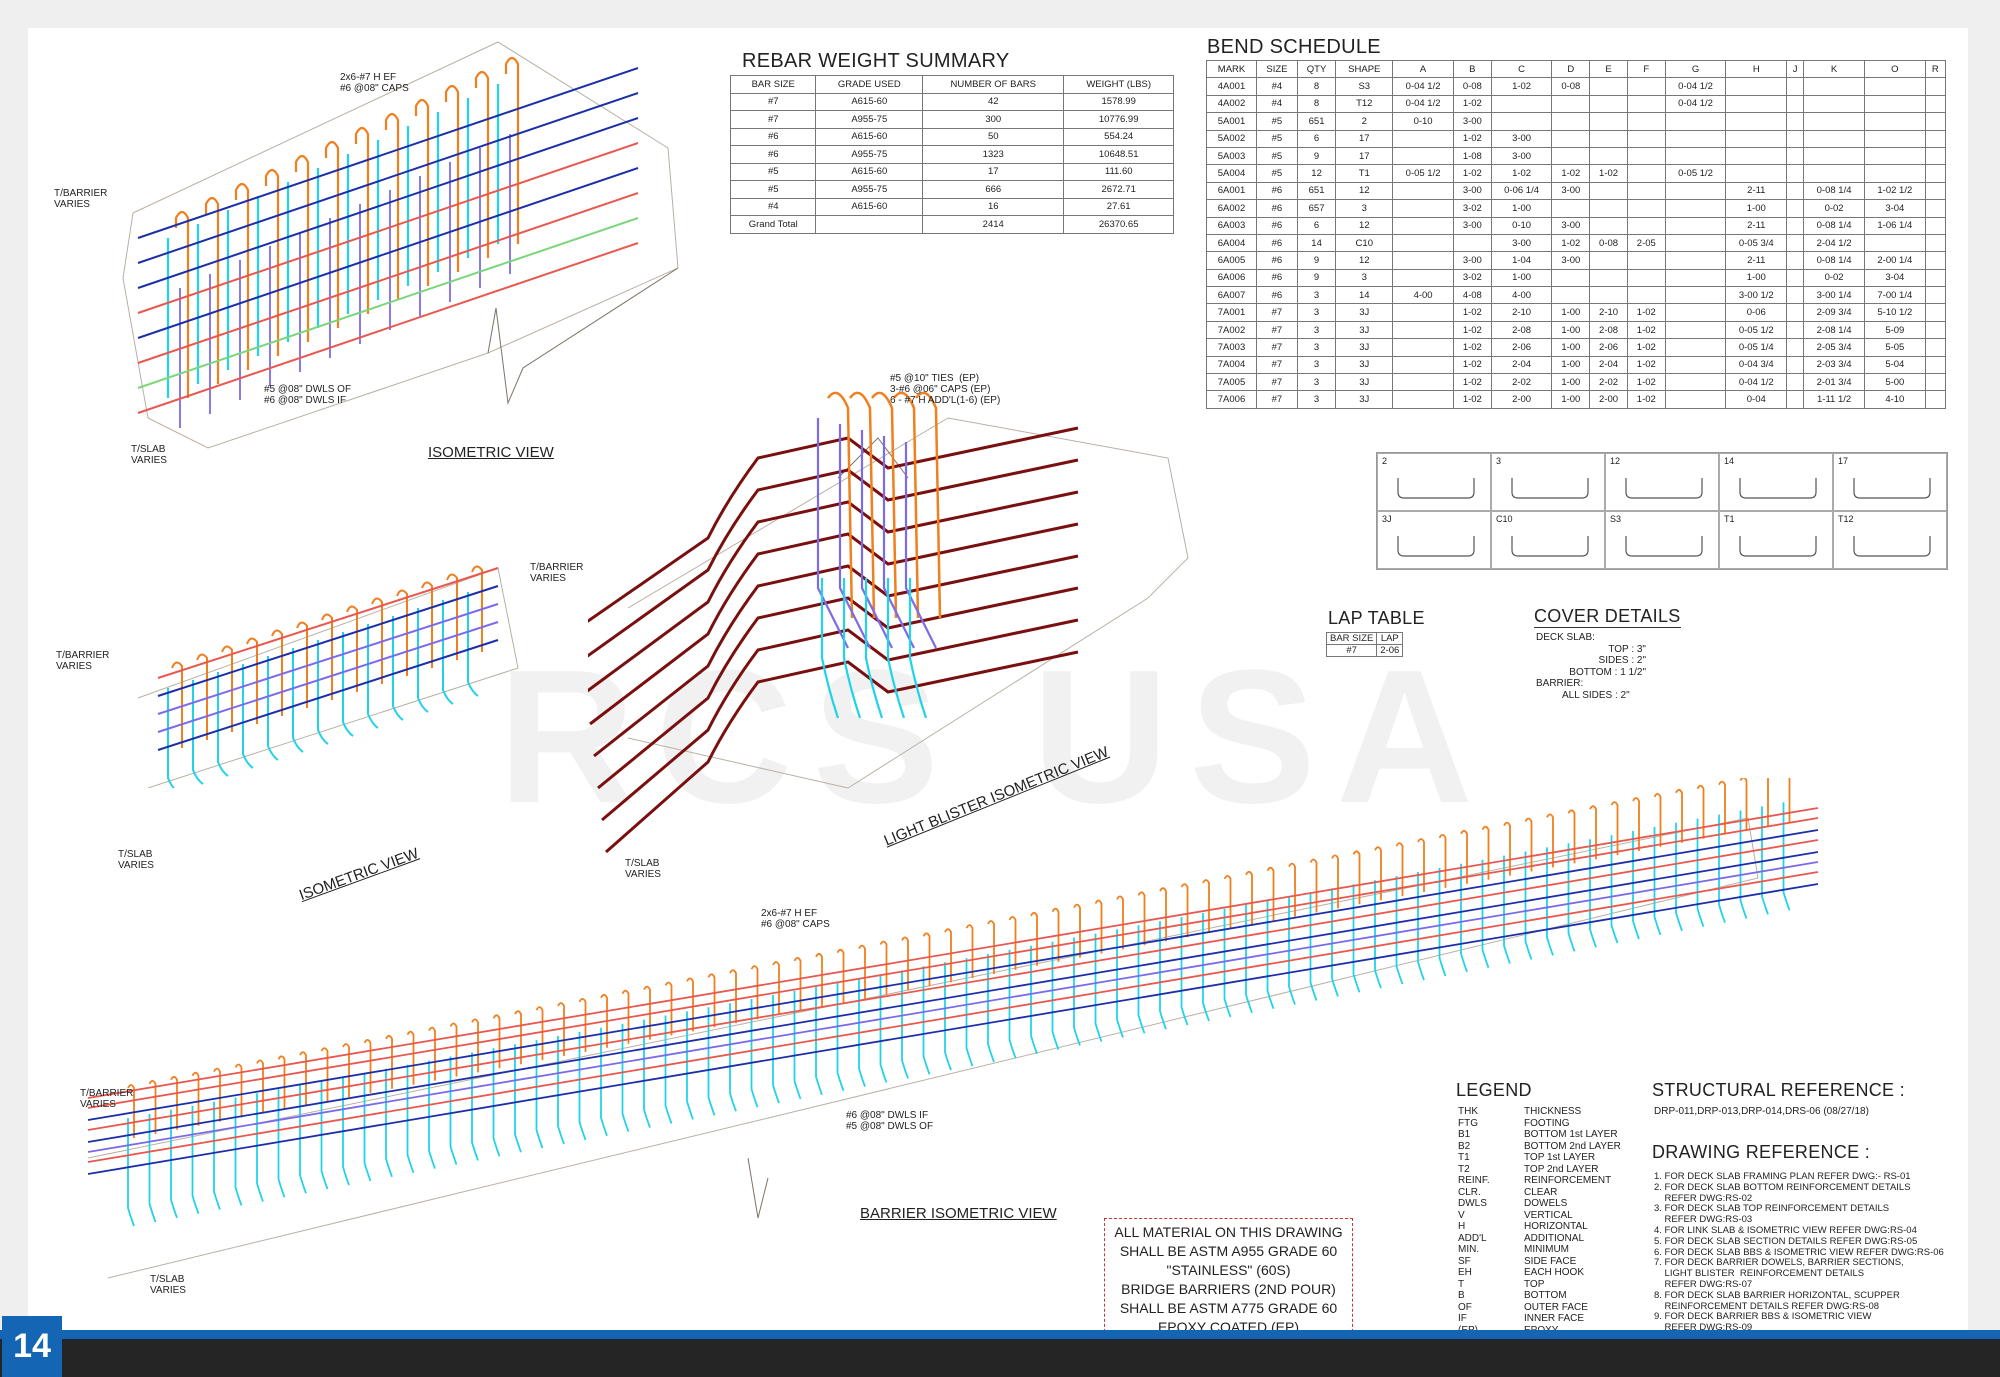 This screenshot has width=2000, height=1377. What do you see at coordinates (1539, 1112) in the screenshot?
I see `legend-item: THK THICKNESS` at bounding box center [1539, 1112].